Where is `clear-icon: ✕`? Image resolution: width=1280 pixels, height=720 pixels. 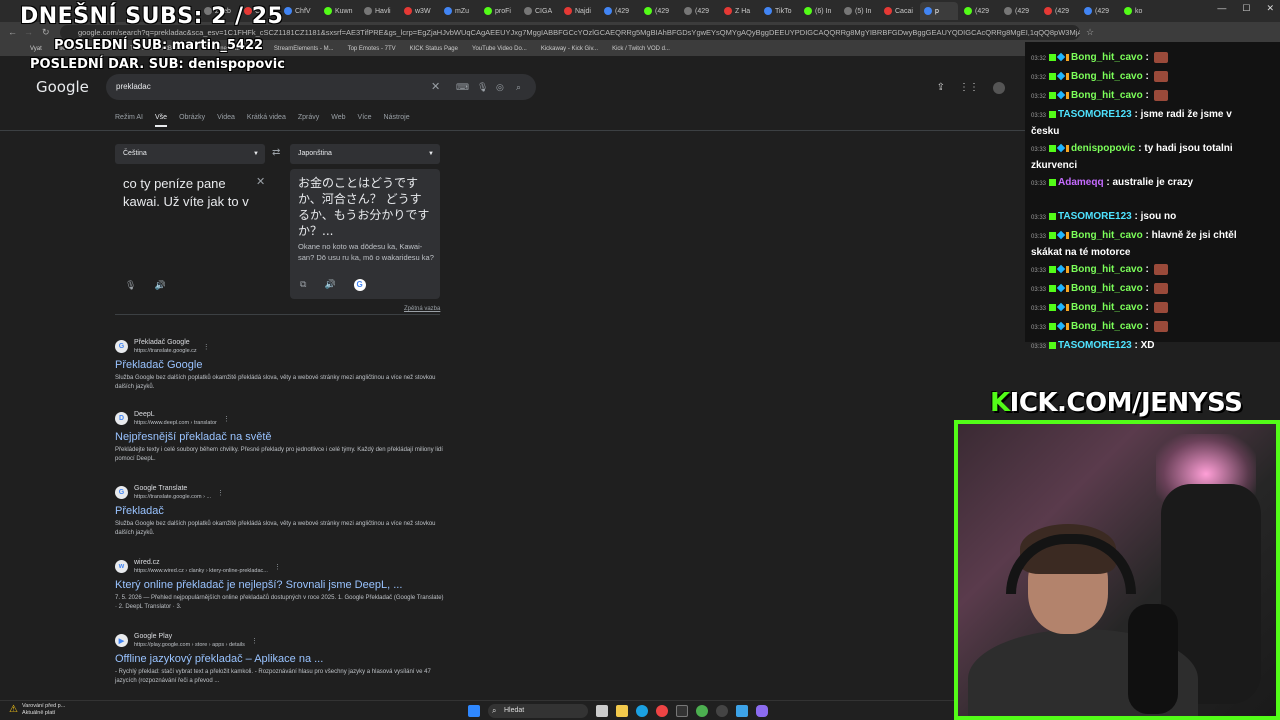
clear-icon: ✕ is located at coordinates (435, 87).